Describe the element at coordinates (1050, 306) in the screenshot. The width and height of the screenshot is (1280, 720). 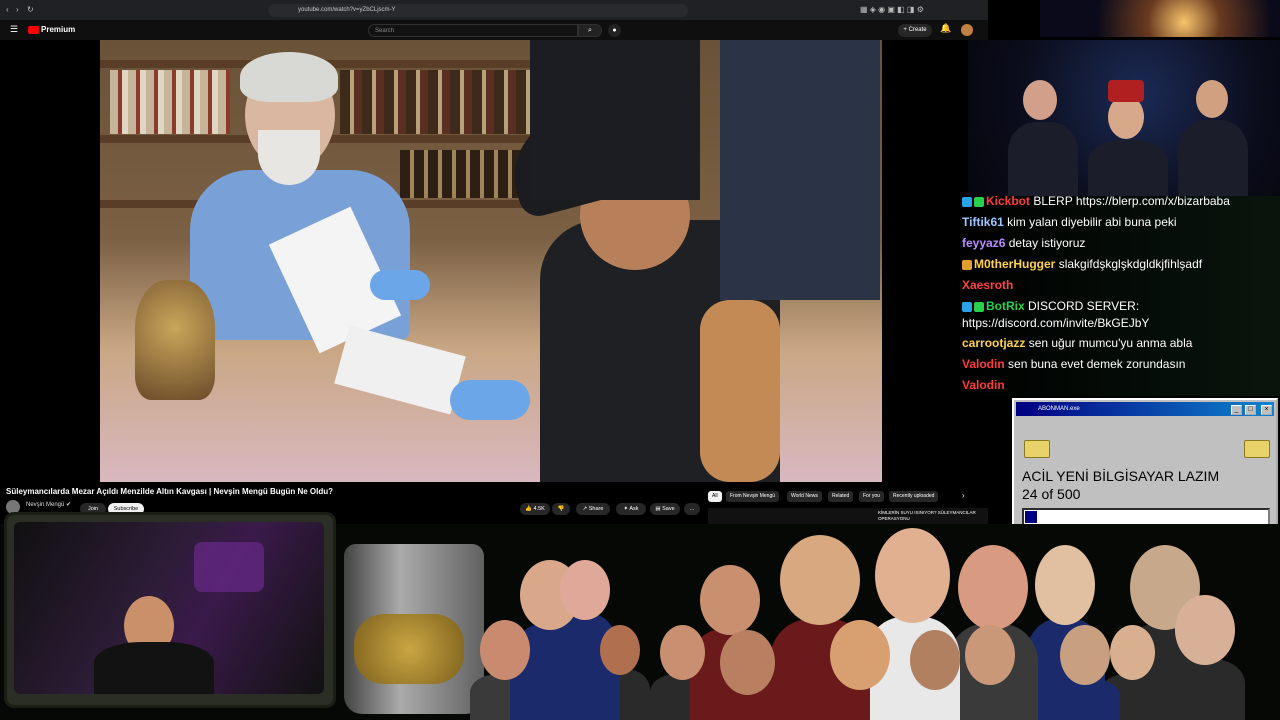
I see `chat-message: BotRix DISCORD SERVER:` at that location.